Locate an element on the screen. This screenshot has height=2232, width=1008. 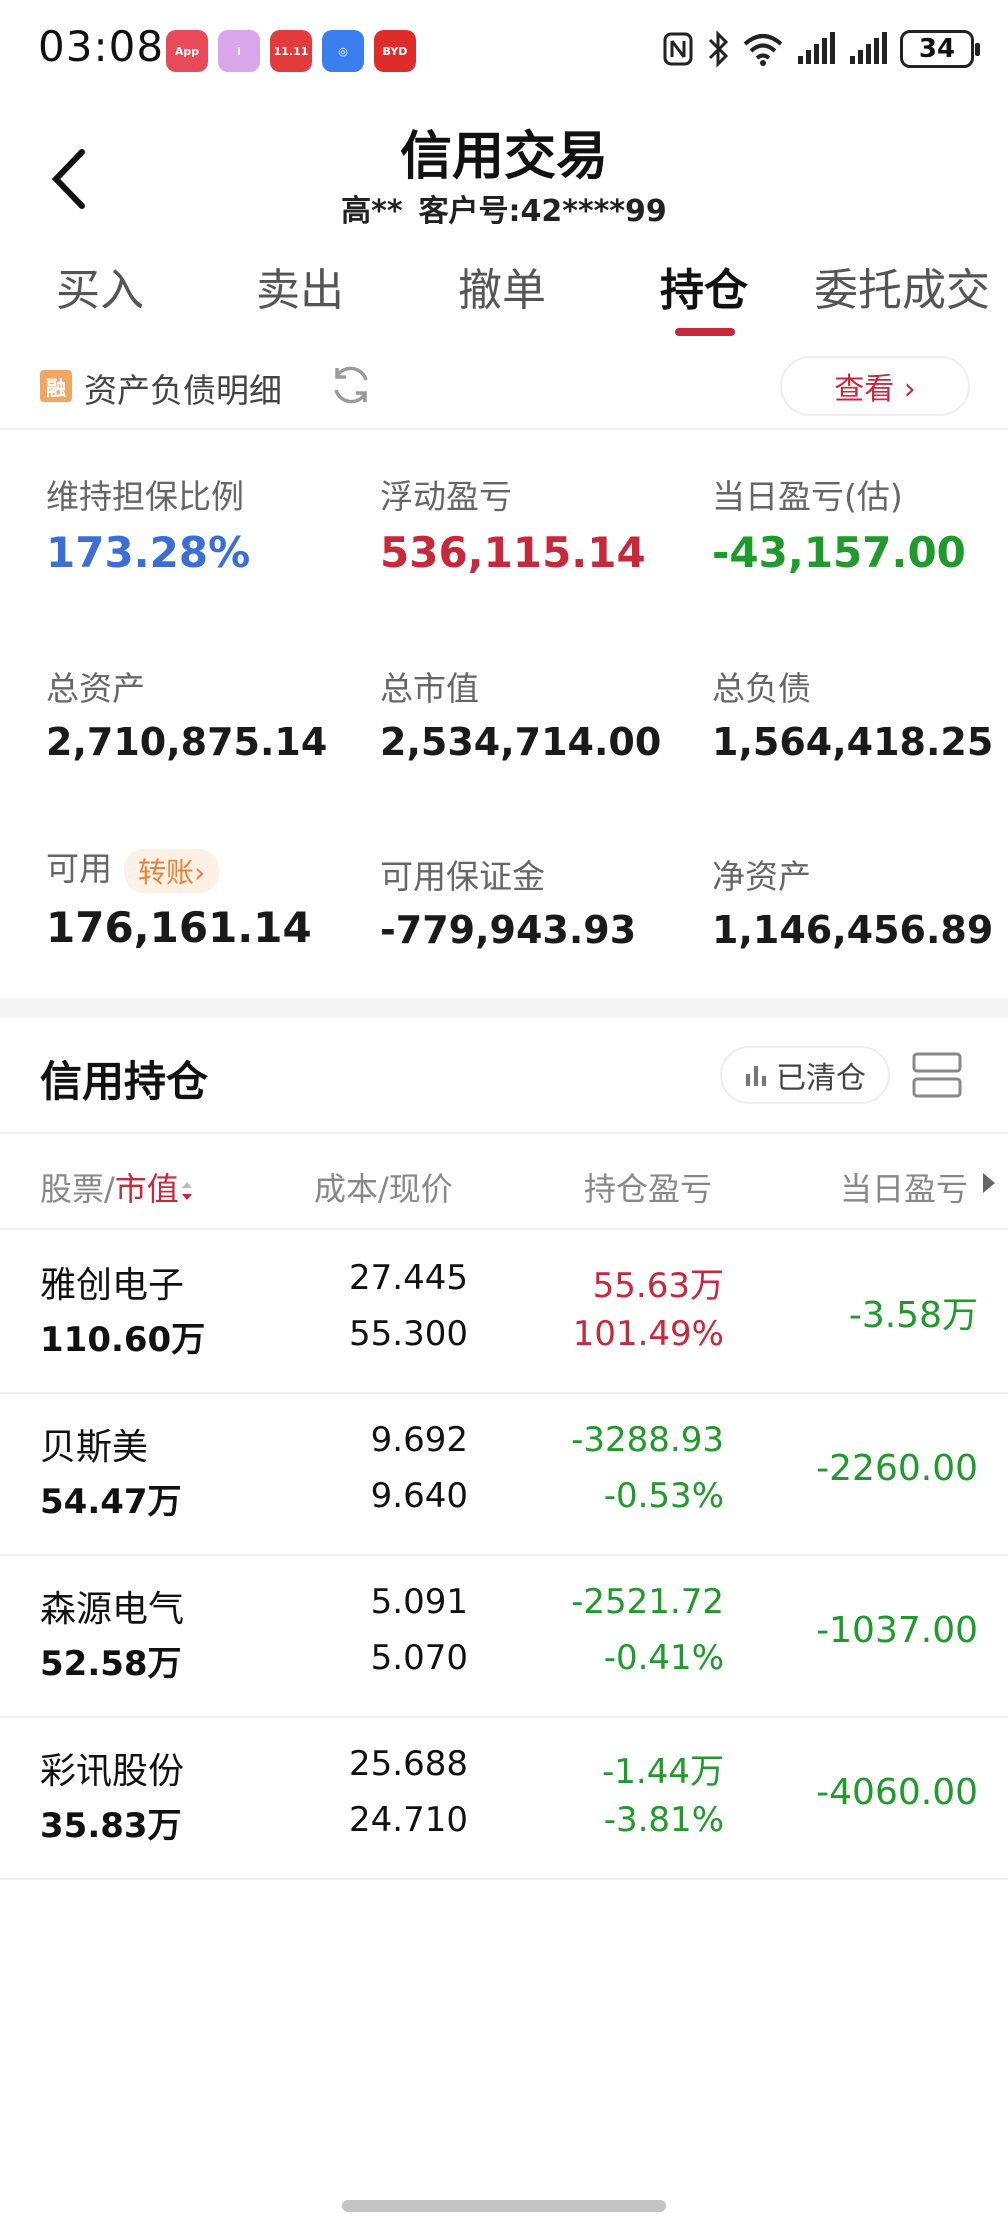
net-assets-label: 净资产 is located at coordinates (761, 876).